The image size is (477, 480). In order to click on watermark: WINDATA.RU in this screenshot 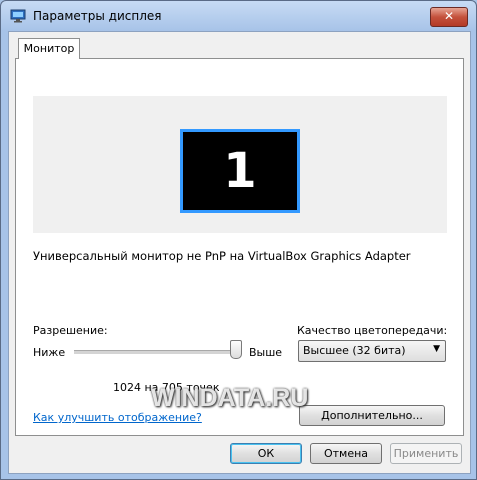, I will do `click(230, 398)`.